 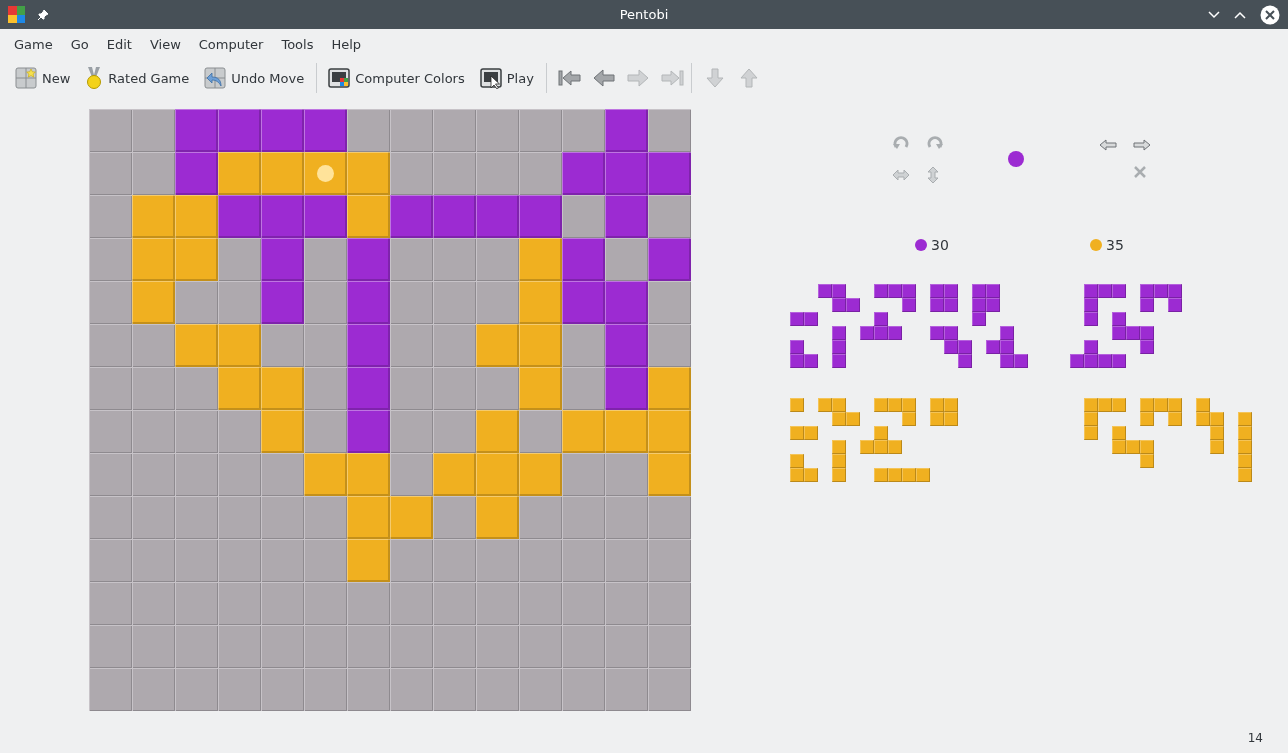 I want to click on move-number: 14, so click(x=1255, y=738).